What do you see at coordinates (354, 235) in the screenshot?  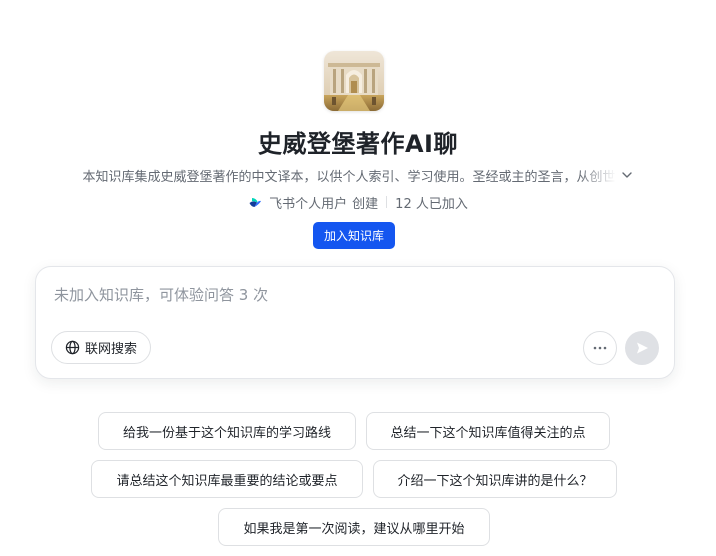 I see `join-knowledge-base-button: 加入知识库` at bounding box center [354, 235].